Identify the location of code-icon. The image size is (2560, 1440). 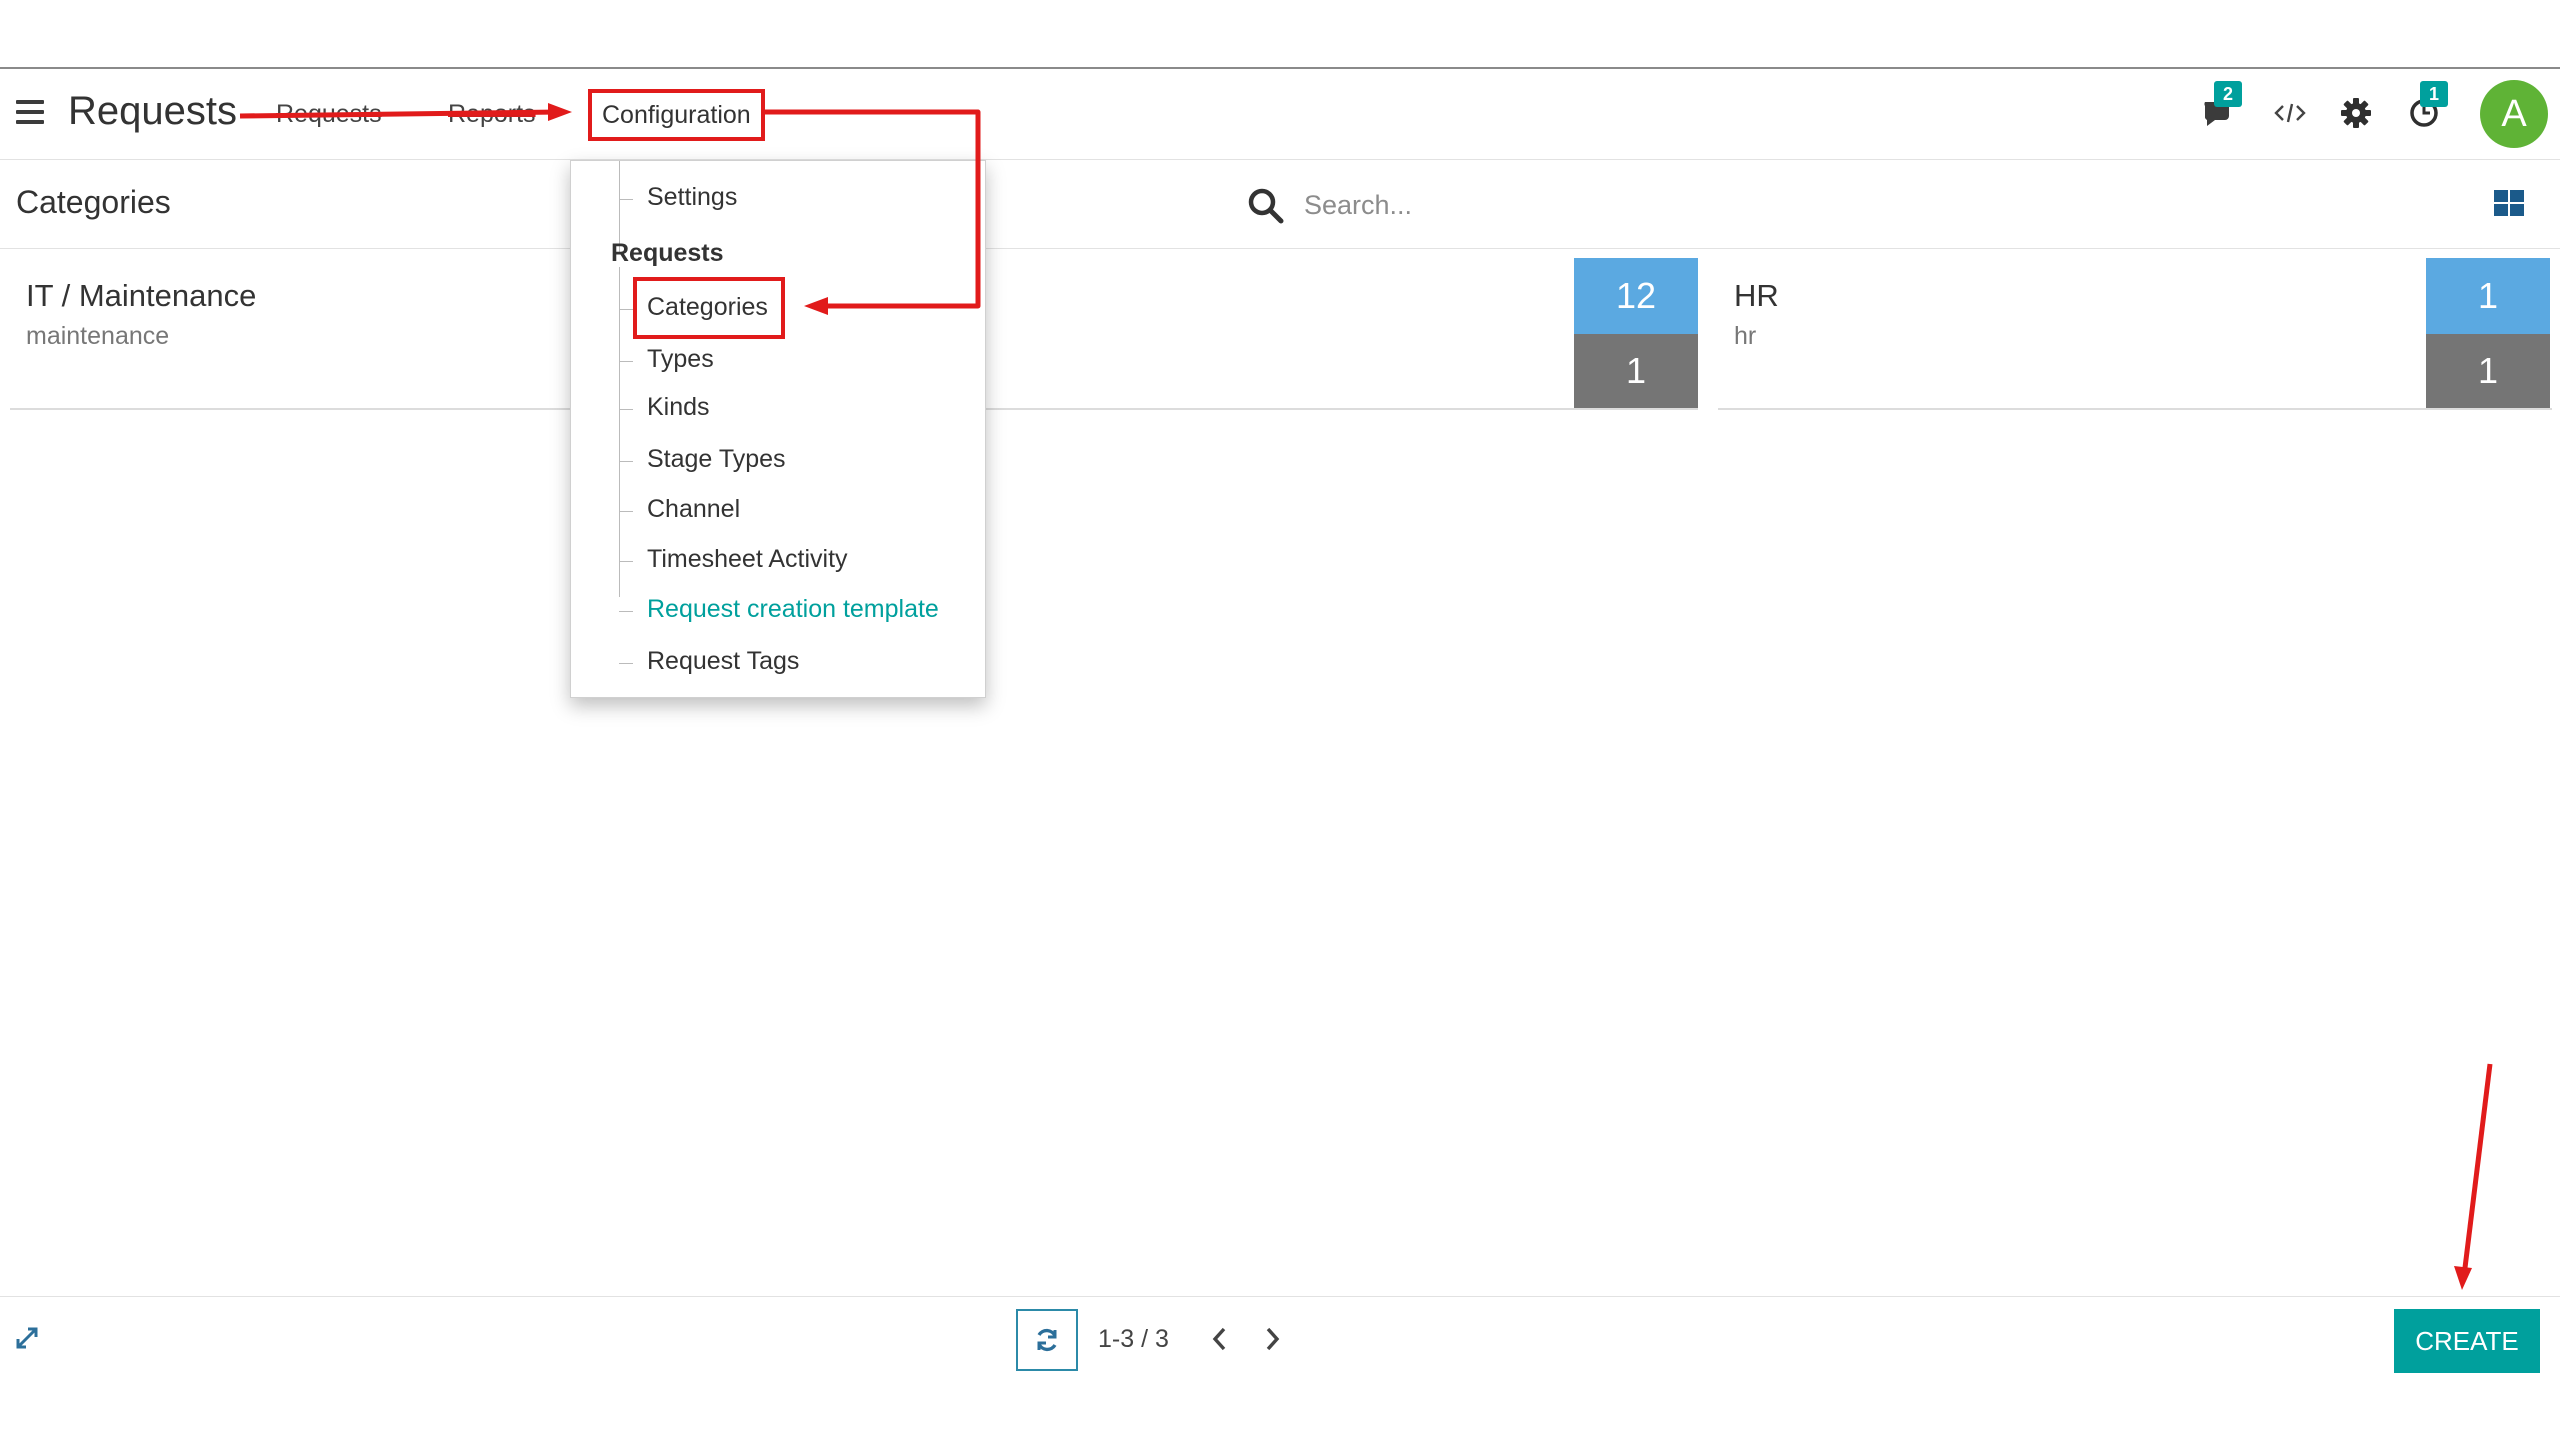
(2290, 113).